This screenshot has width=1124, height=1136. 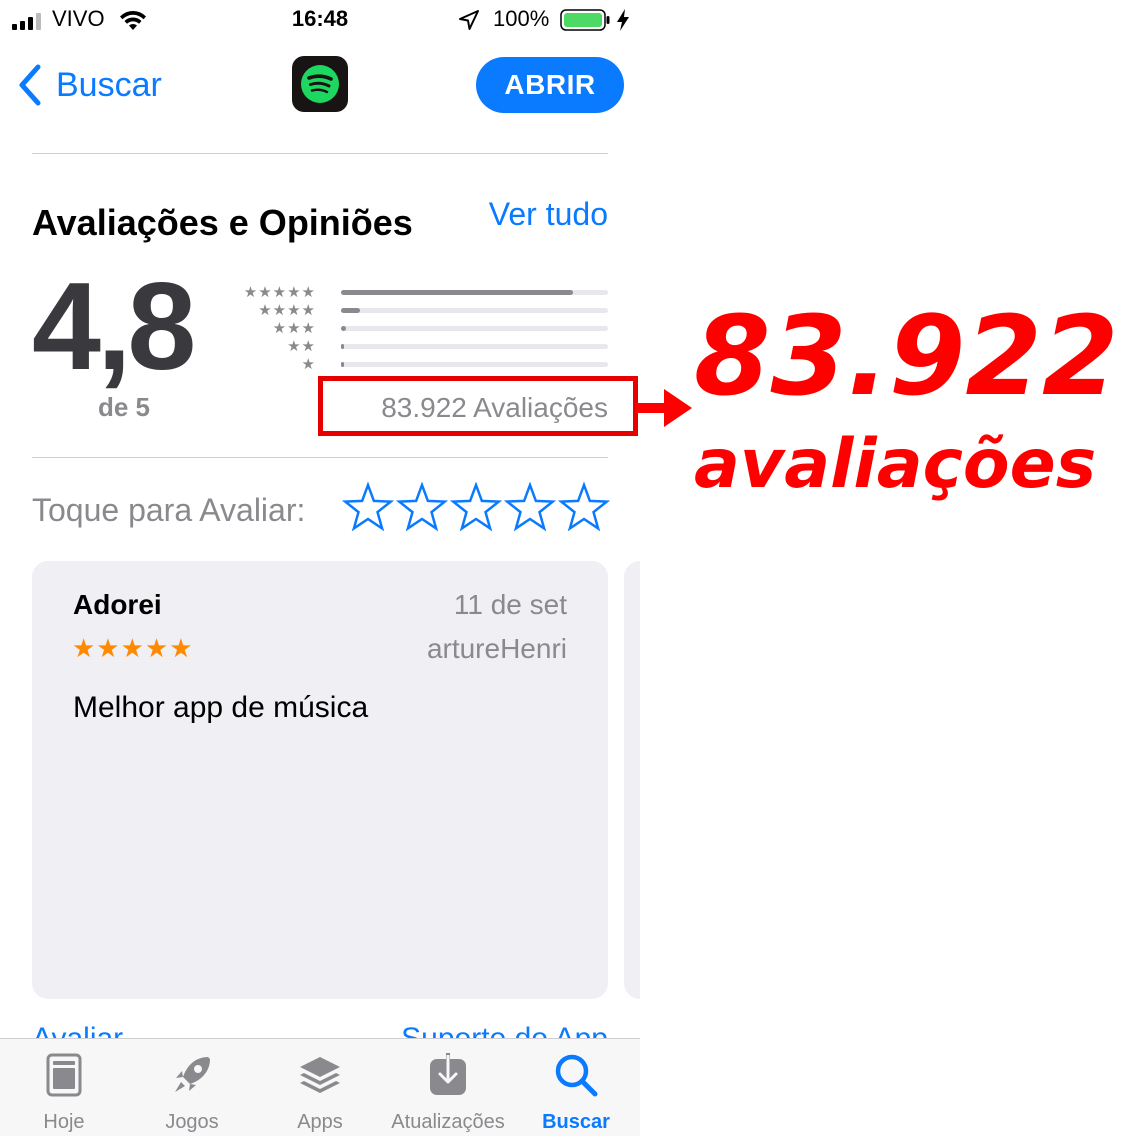 I want to click on average-rating: 4,8, so click(x=114, y=327).